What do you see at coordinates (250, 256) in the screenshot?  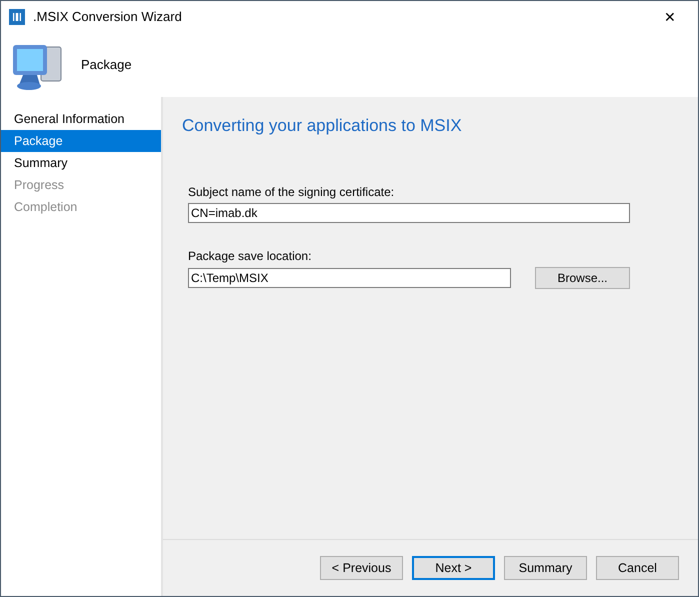 I see `field-label: Package save location:` at bounding box center [250, 256].